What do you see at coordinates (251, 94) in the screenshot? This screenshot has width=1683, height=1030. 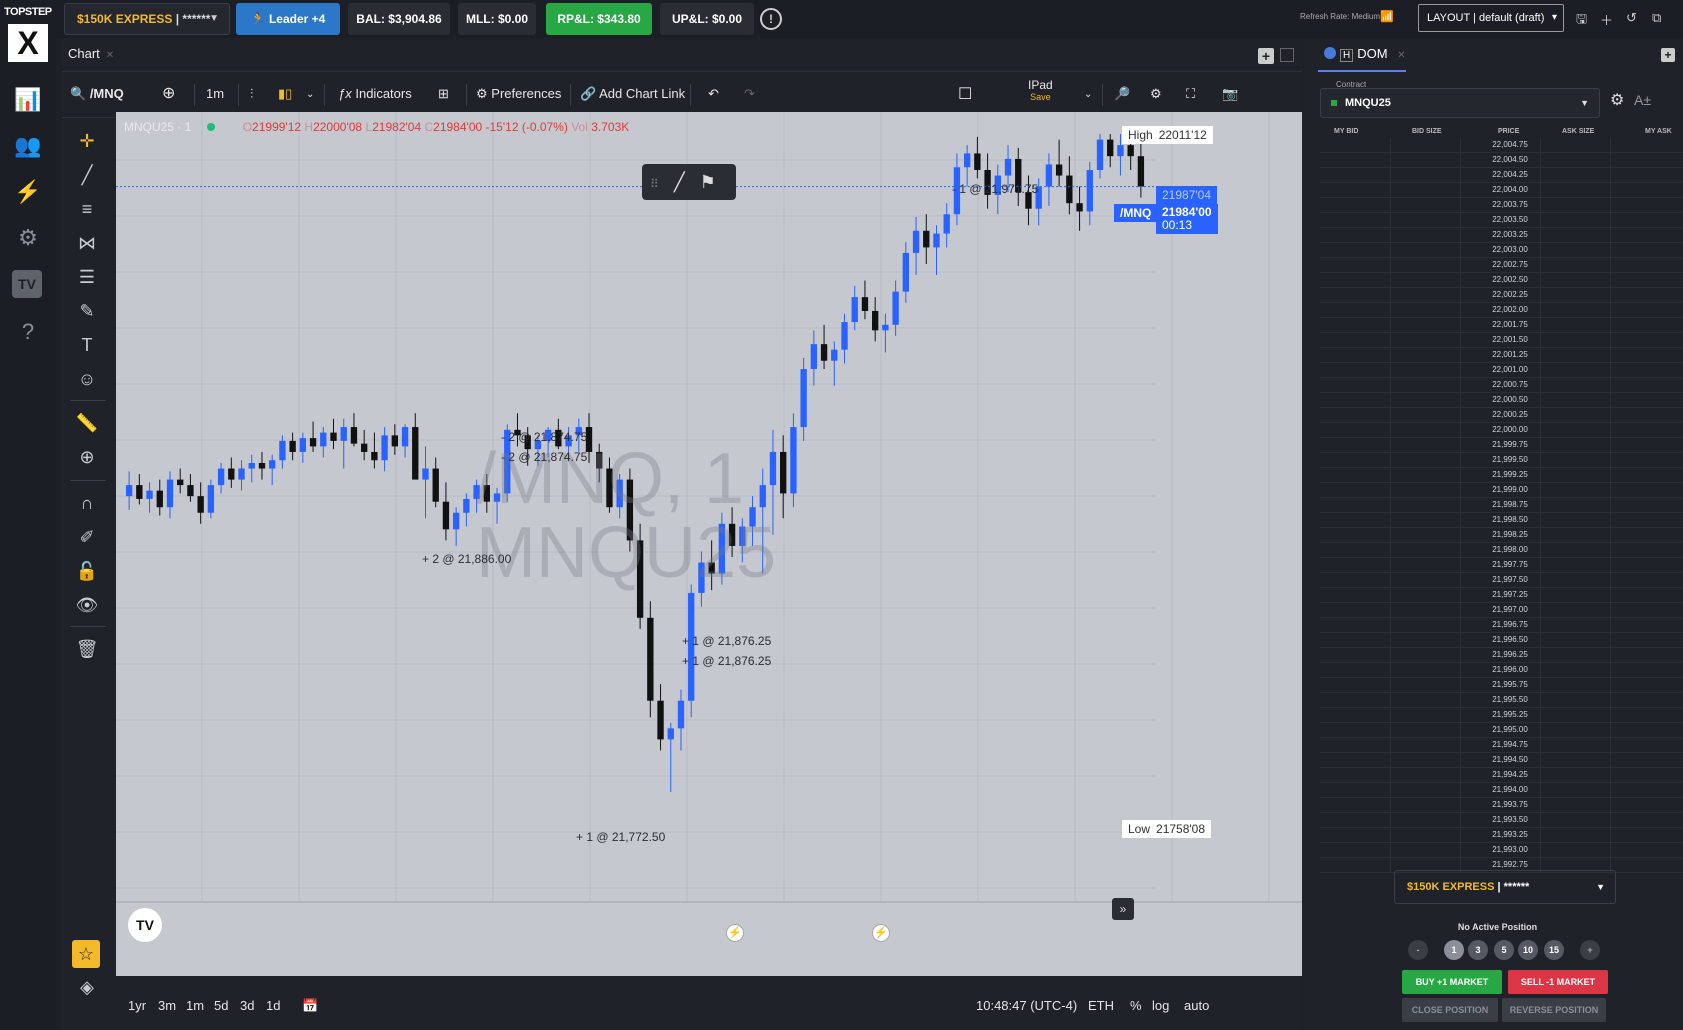 I see `bars-icon: ⫶` at bounding box center [251, 94].